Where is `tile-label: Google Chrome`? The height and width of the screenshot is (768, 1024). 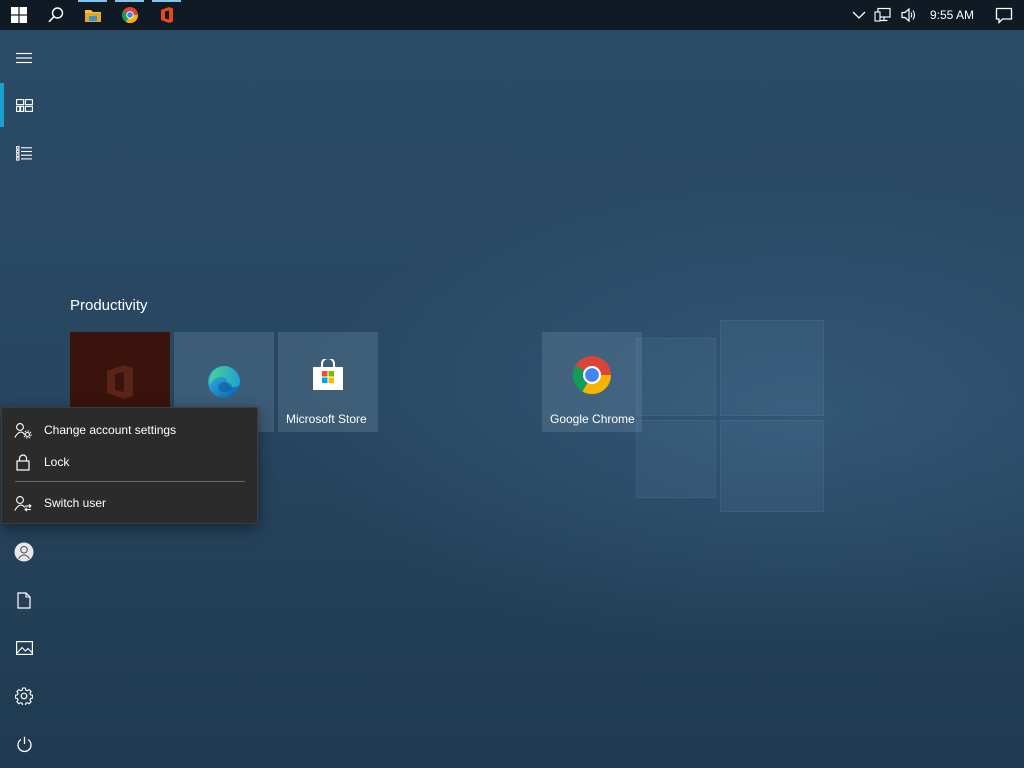 tile-label: Google Chrome is located at coordinates (592, 419).